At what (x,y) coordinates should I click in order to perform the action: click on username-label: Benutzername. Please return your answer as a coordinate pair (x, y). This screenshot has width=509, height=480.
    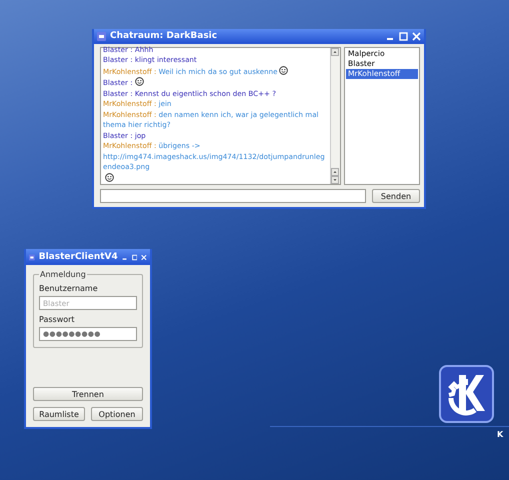
    Looking at the image, I should click on (69, 288).